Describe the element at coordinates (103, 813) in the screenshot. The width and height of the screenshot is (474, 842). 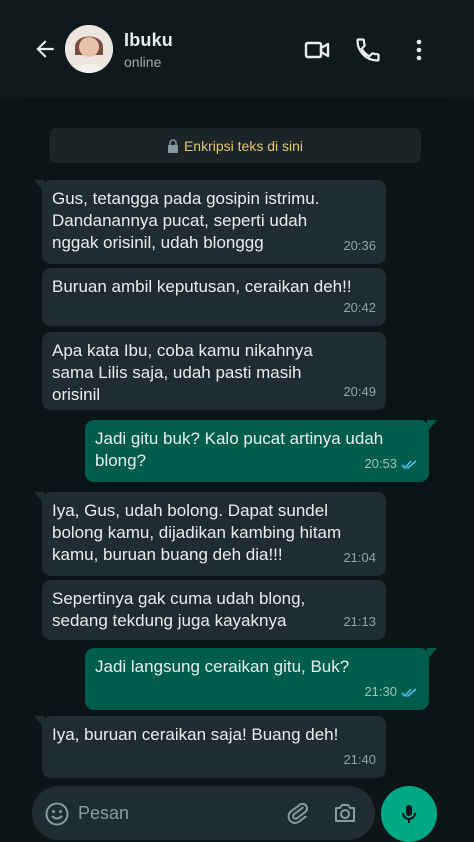
I see `message-input: Pesan` at that location.